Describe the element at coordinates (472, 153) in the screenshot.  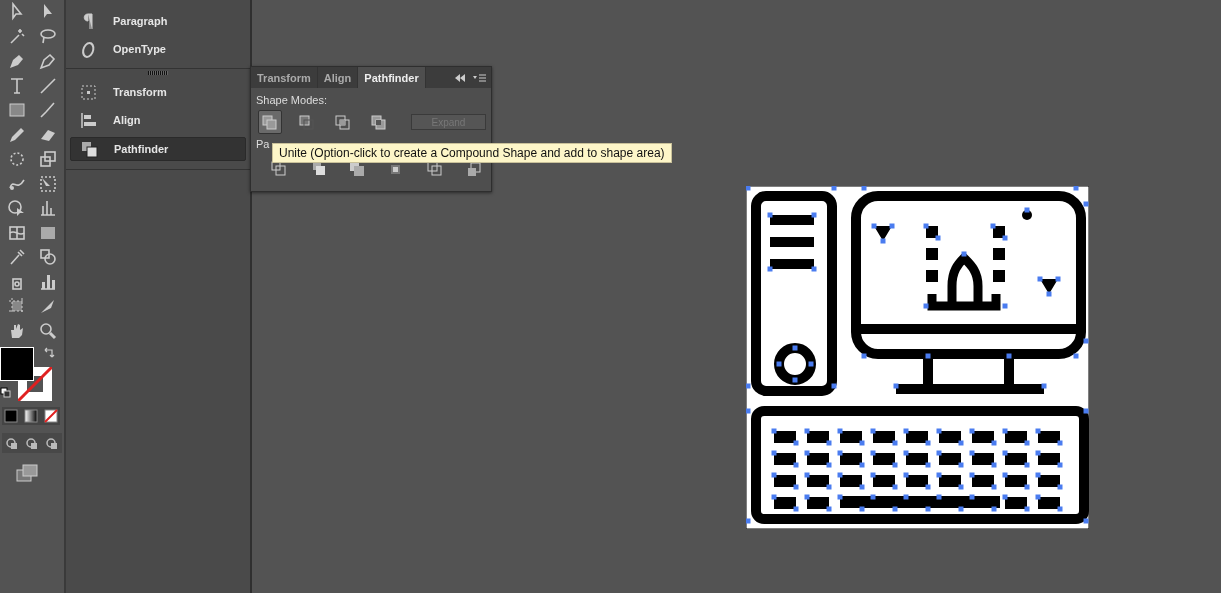
I see `tooltip: Unite (Option-click to create a Compound Shape and add to shape area)` at that location.